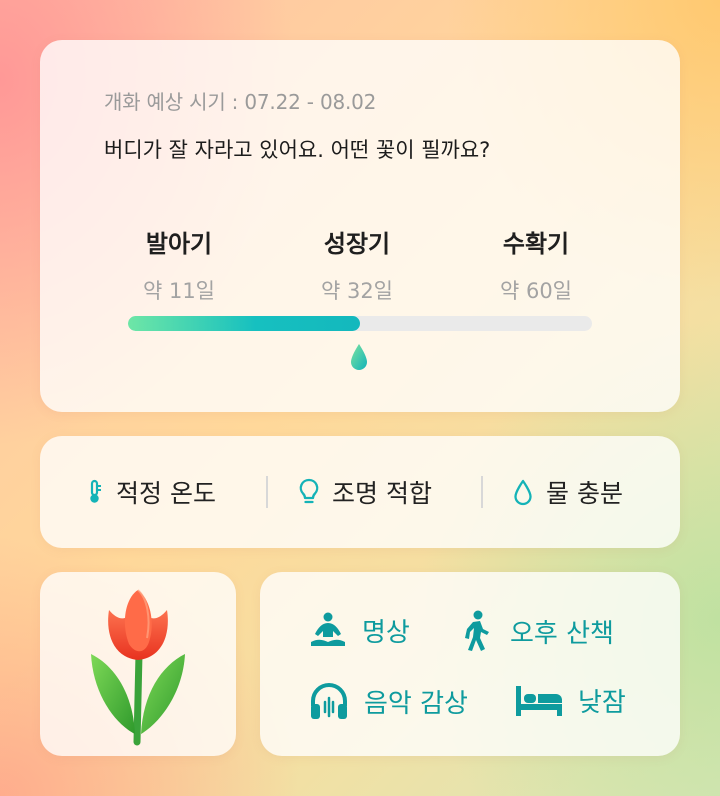  I want to click on bloom-period: 개화 예상 시기 : 07.22 - 08.02, so click(240, 102).